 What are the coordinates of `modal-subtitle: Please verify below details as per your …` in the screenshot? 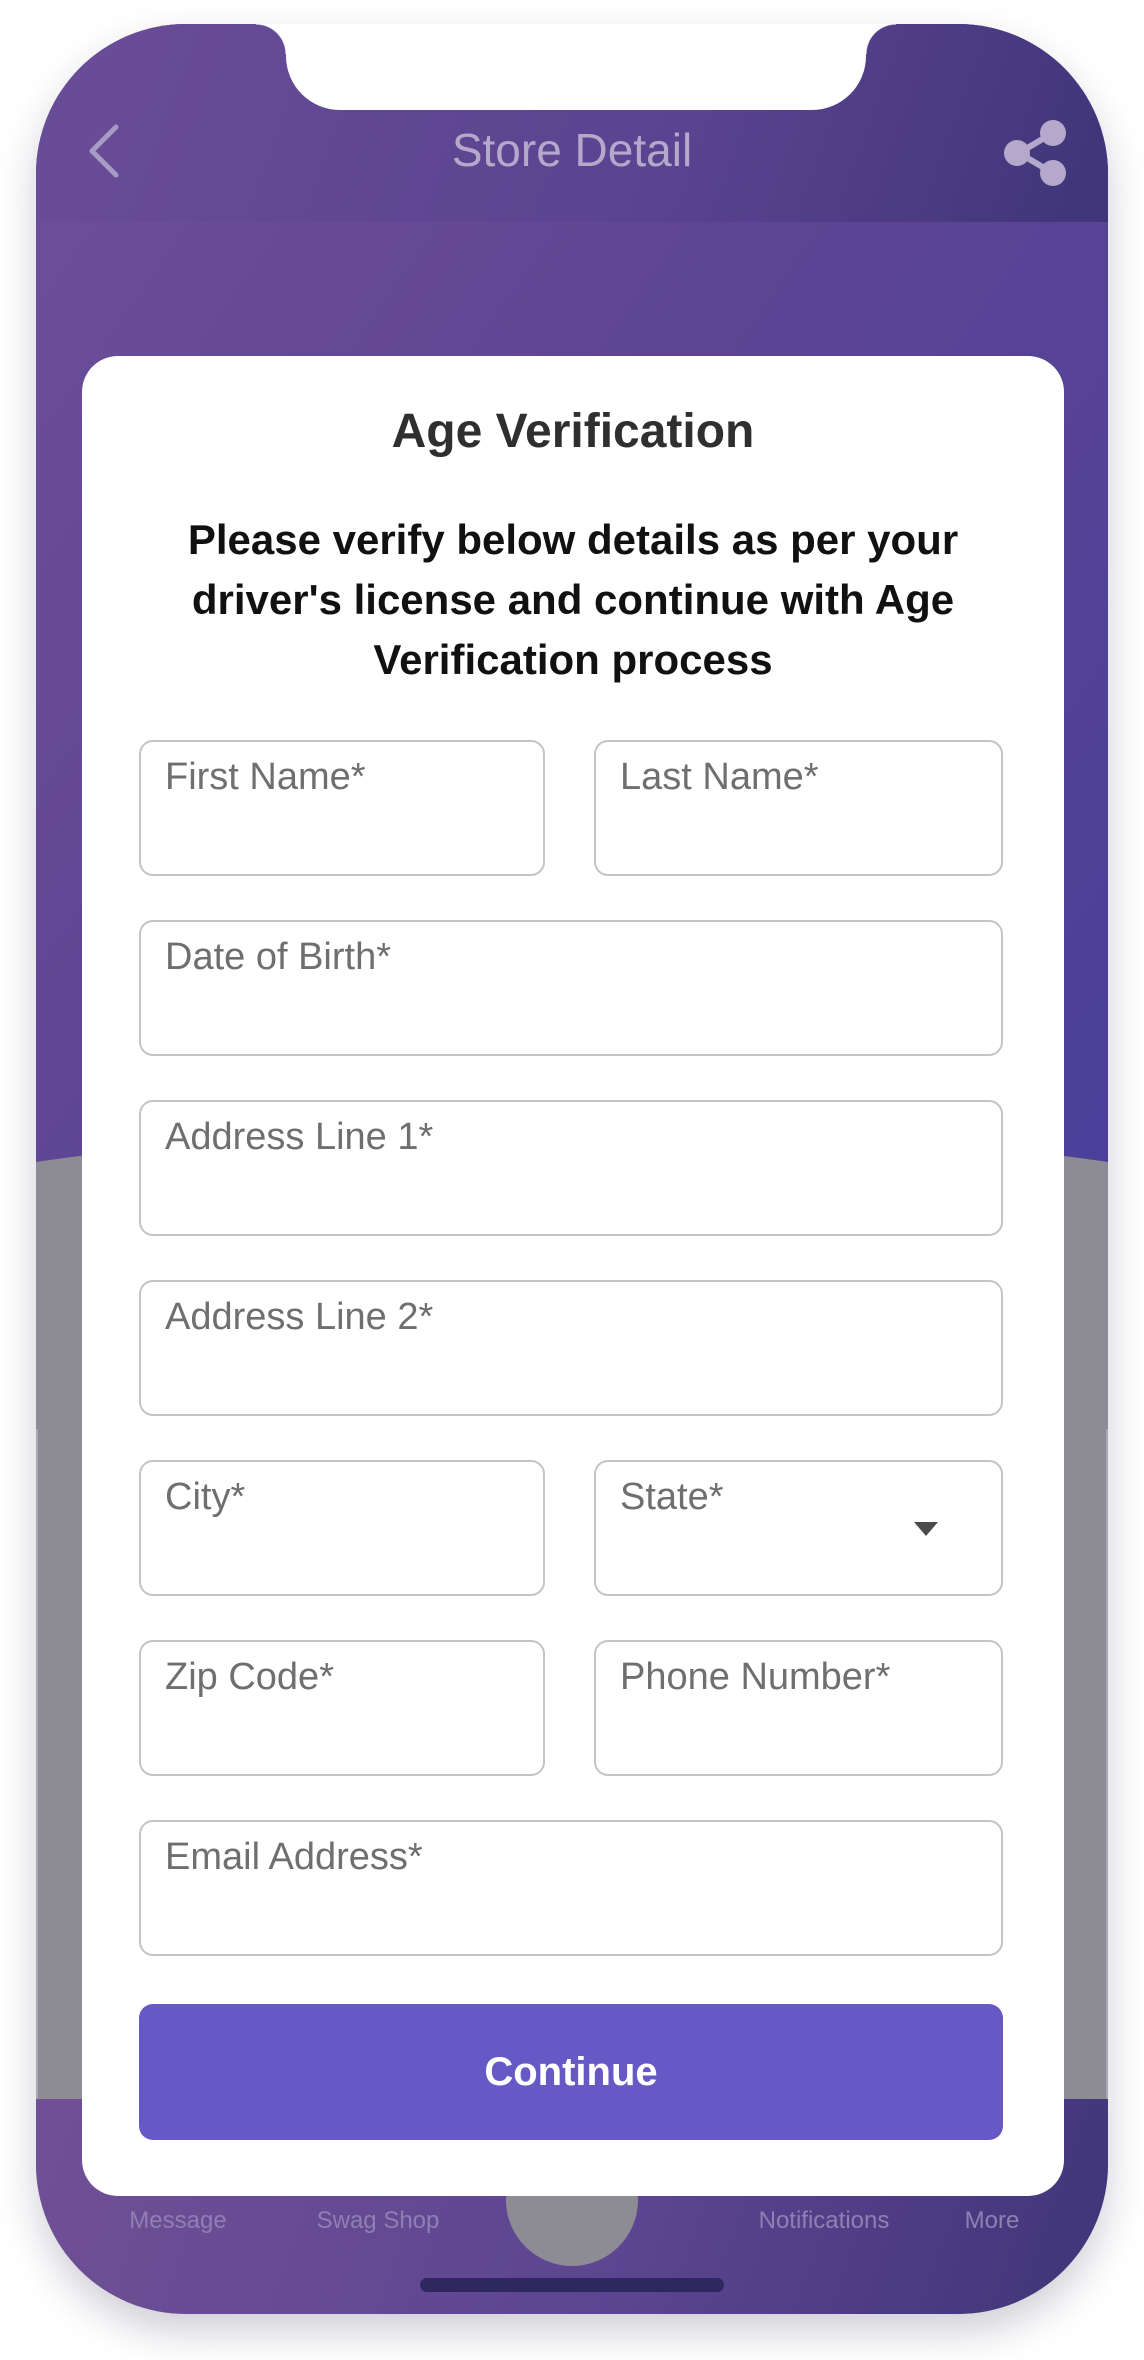 It's located at (573, 599).